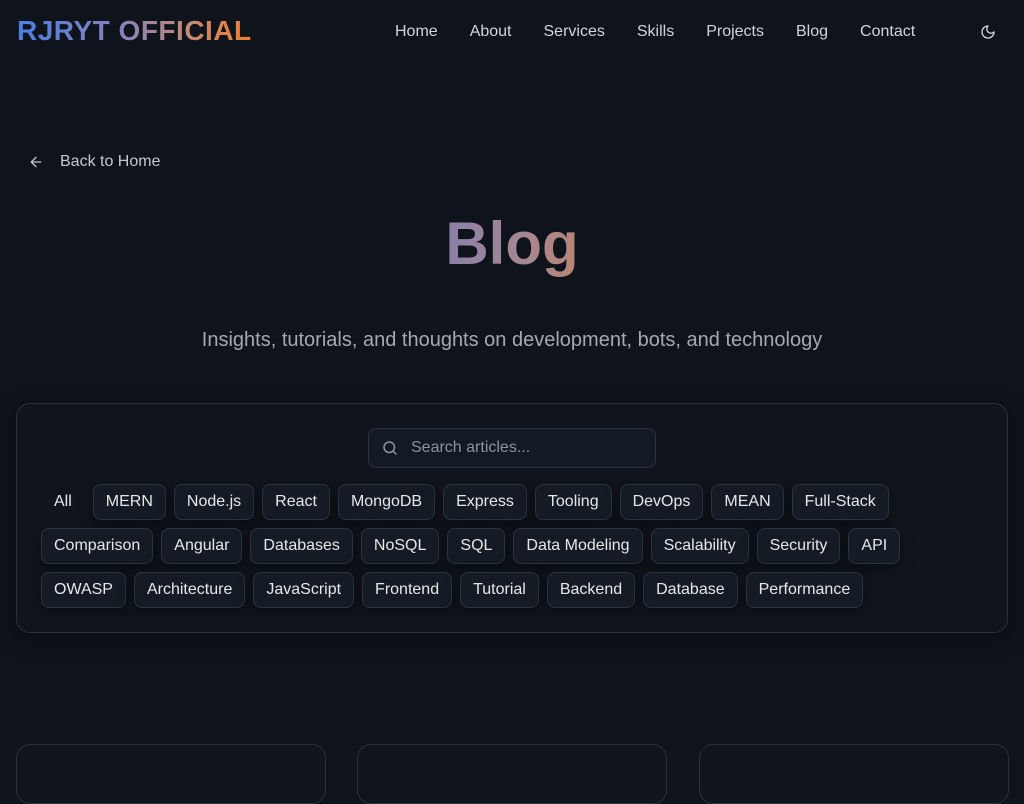 The image size is (1024, 804). Describe the element at coordinates (690, 590) in the screenshot. I see `tag-database: Database` at that location.